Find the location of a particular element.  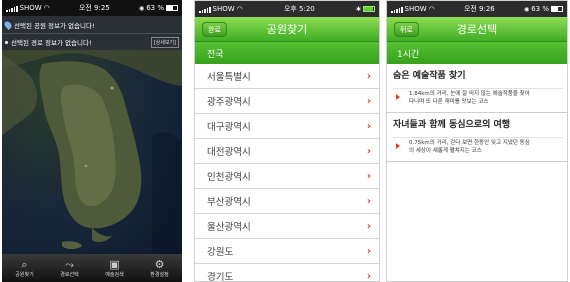

tab-settings: ⚙ 환경설정 is located at coordinates (159, 268).